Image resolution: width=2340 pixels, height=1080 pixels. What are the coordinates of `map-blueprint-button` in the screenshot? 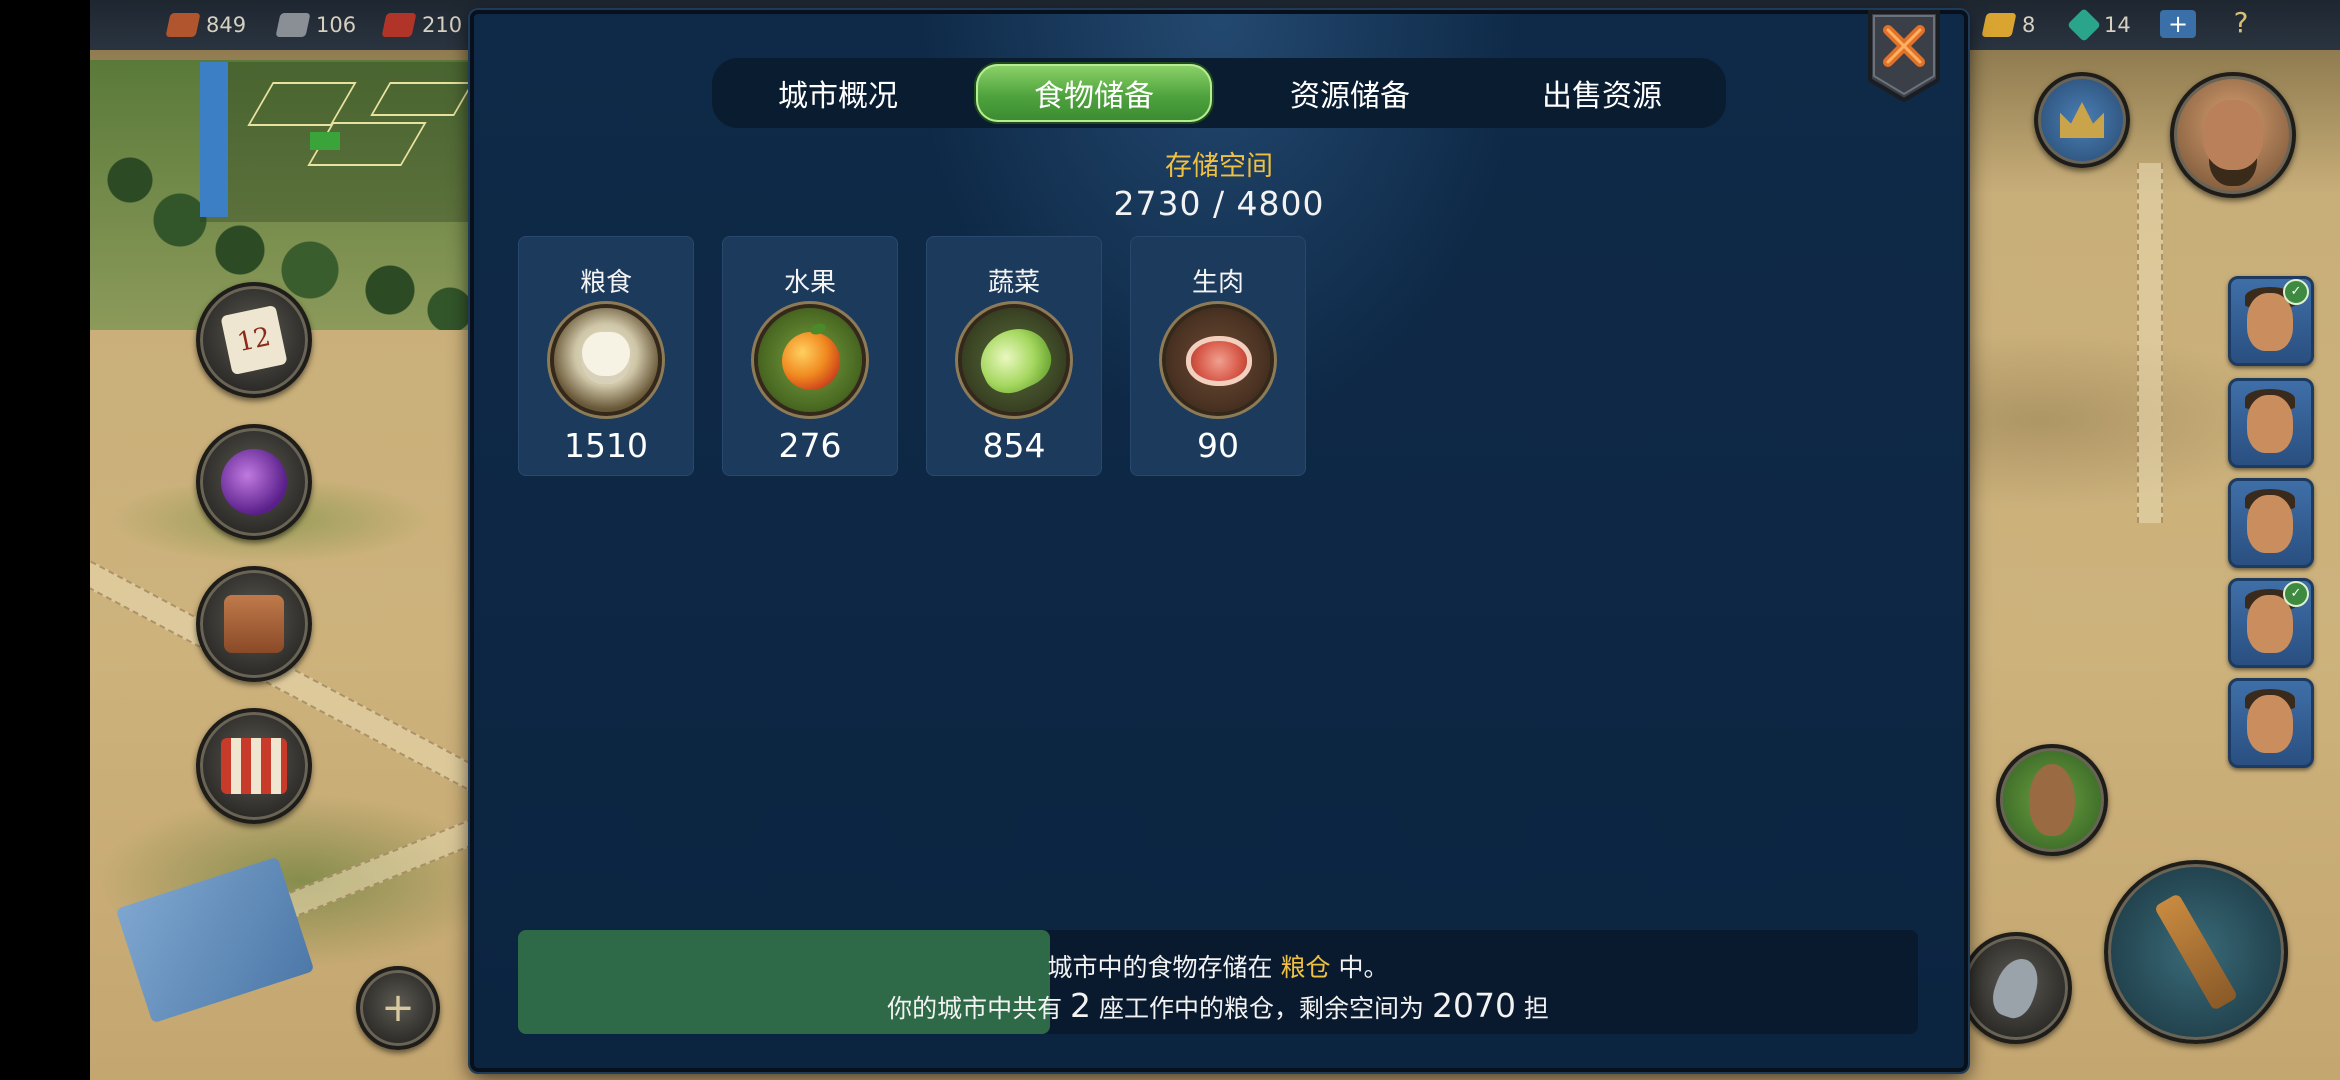 It's located at (212, 940).